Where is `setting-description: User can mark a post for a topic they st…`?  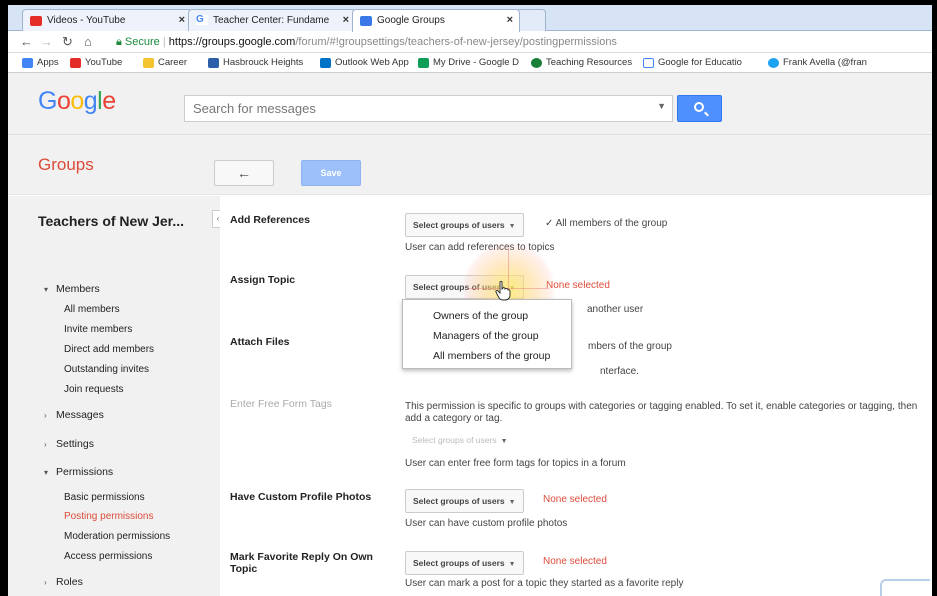 setting-description: User can mark a post for a topic they st… is located at coordinates (544, 583).